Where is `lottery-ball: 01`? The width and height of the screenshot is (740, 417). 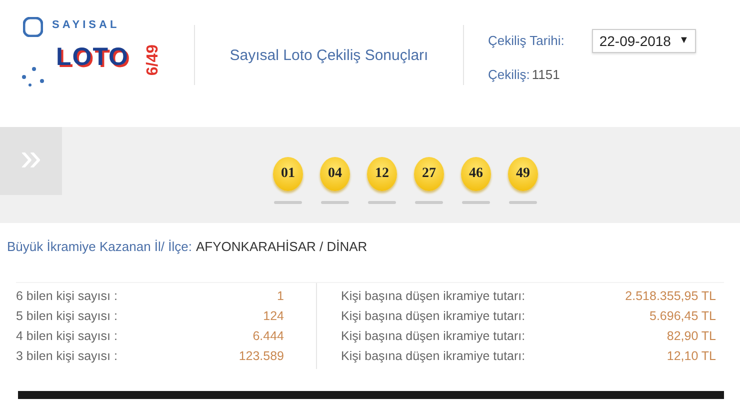
lottery-ball: 01 is located at coordinates (288, 174).